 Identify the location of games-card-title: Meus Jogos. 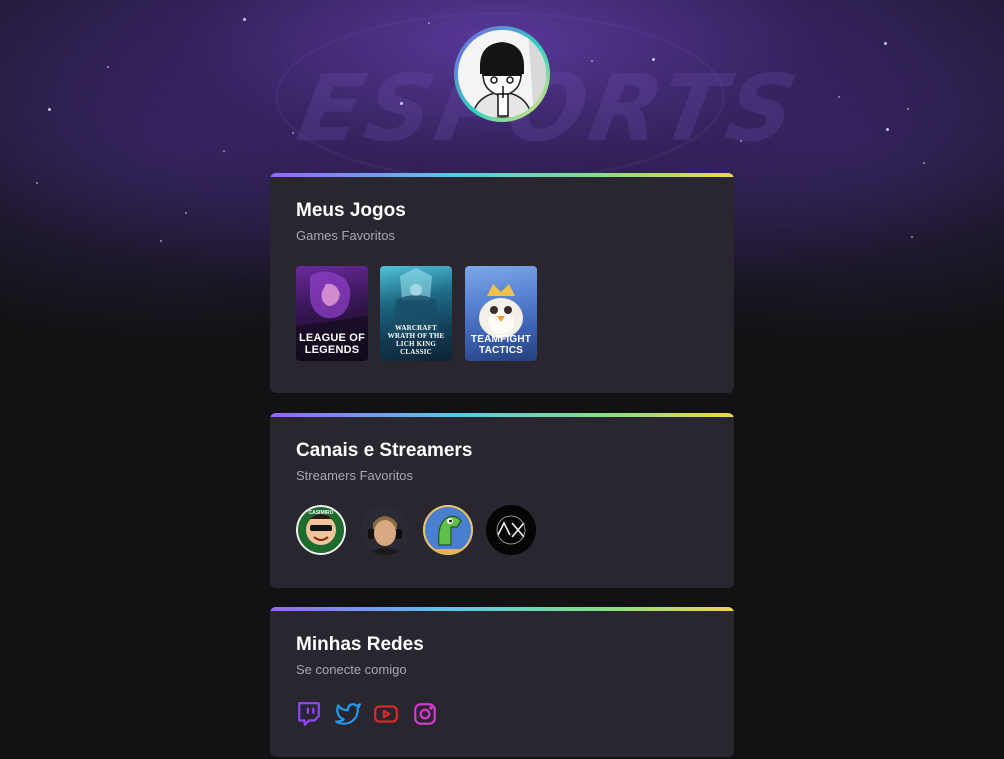
(351, 210).